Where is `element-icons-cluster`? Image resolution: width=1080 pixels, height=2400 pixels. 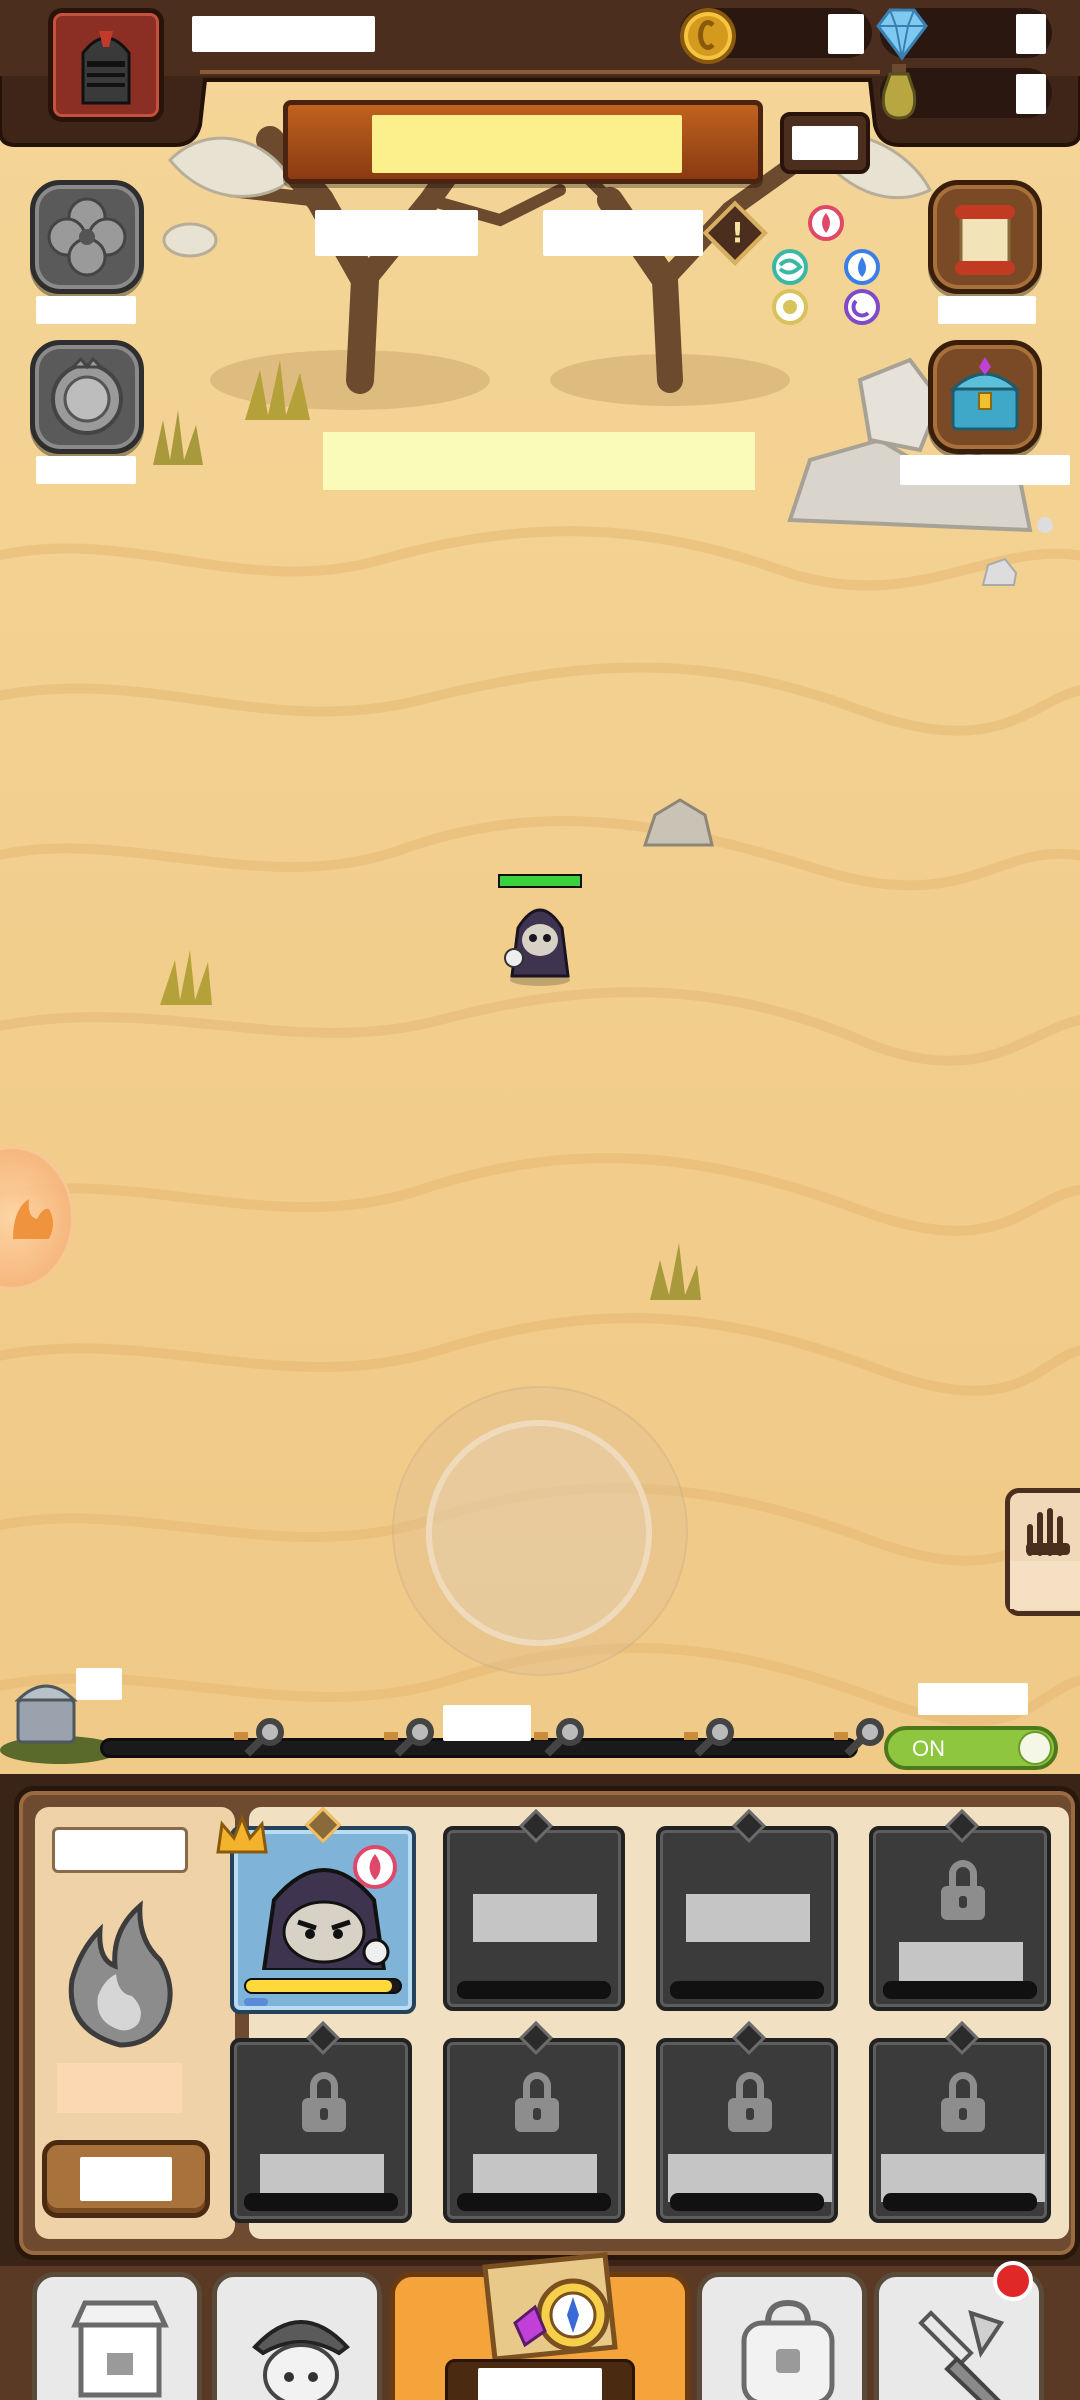 element-icons-cluster is located at coordinates (828, 267).